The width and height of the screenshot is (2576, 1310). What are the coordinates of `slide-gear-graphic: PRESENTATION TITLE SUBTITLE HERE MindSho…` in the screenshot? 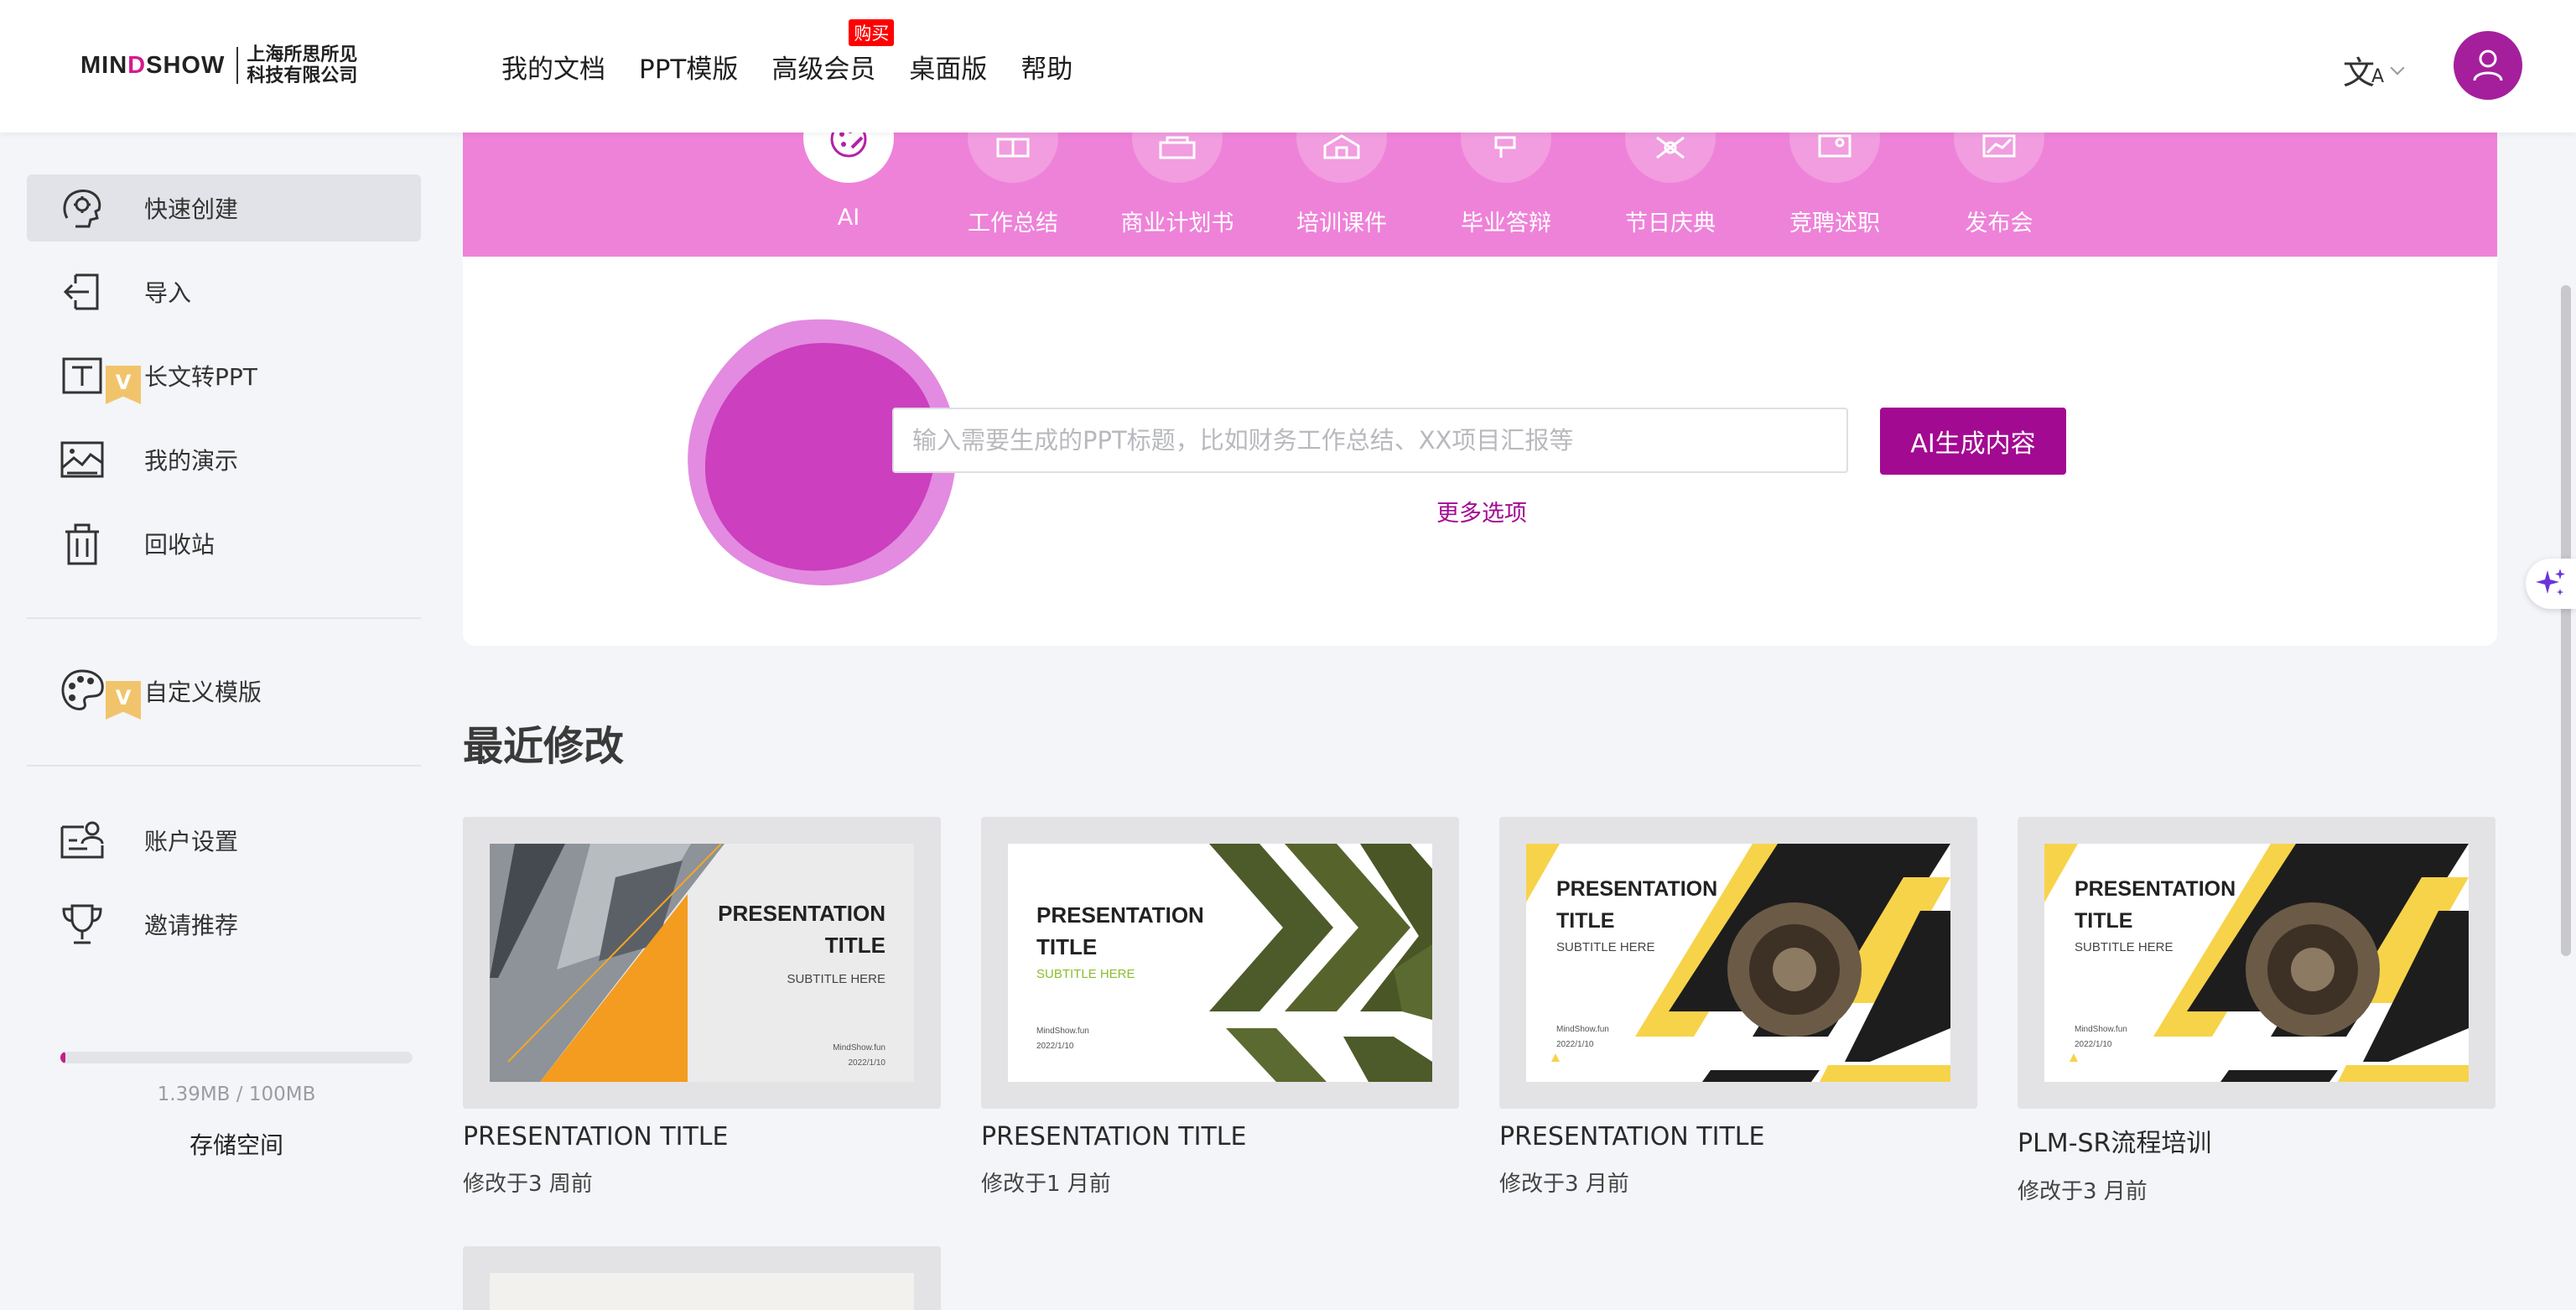 It's located at (2256, 963).